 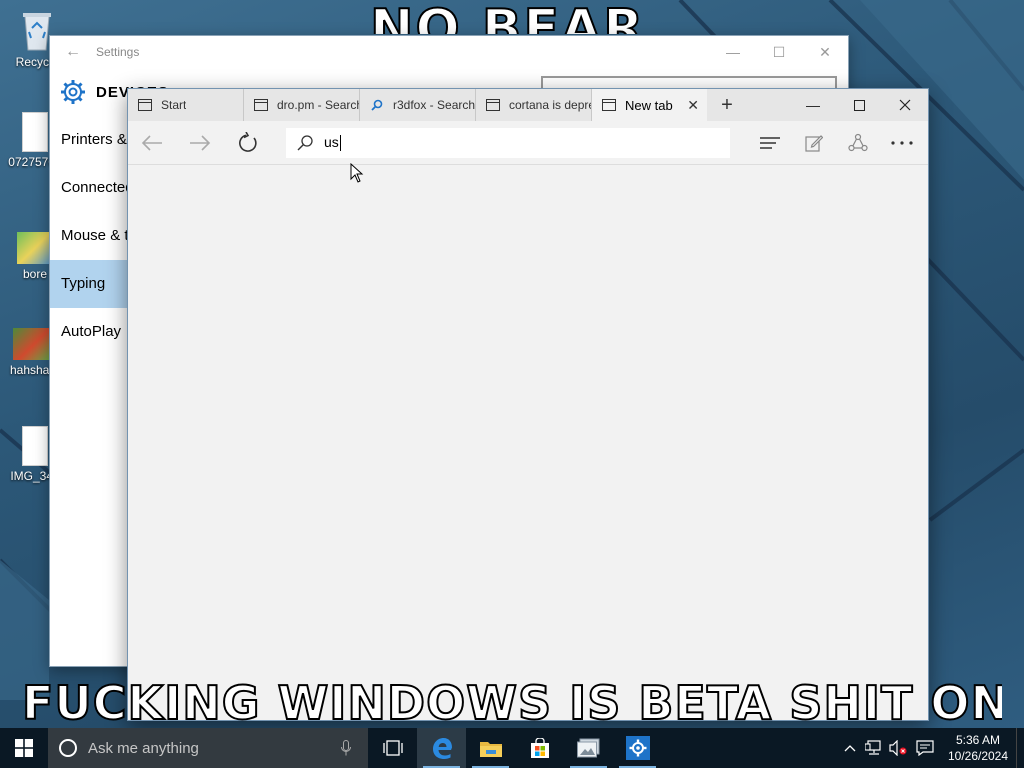 I want to click on maximize-button, so click(x=859, y=105).